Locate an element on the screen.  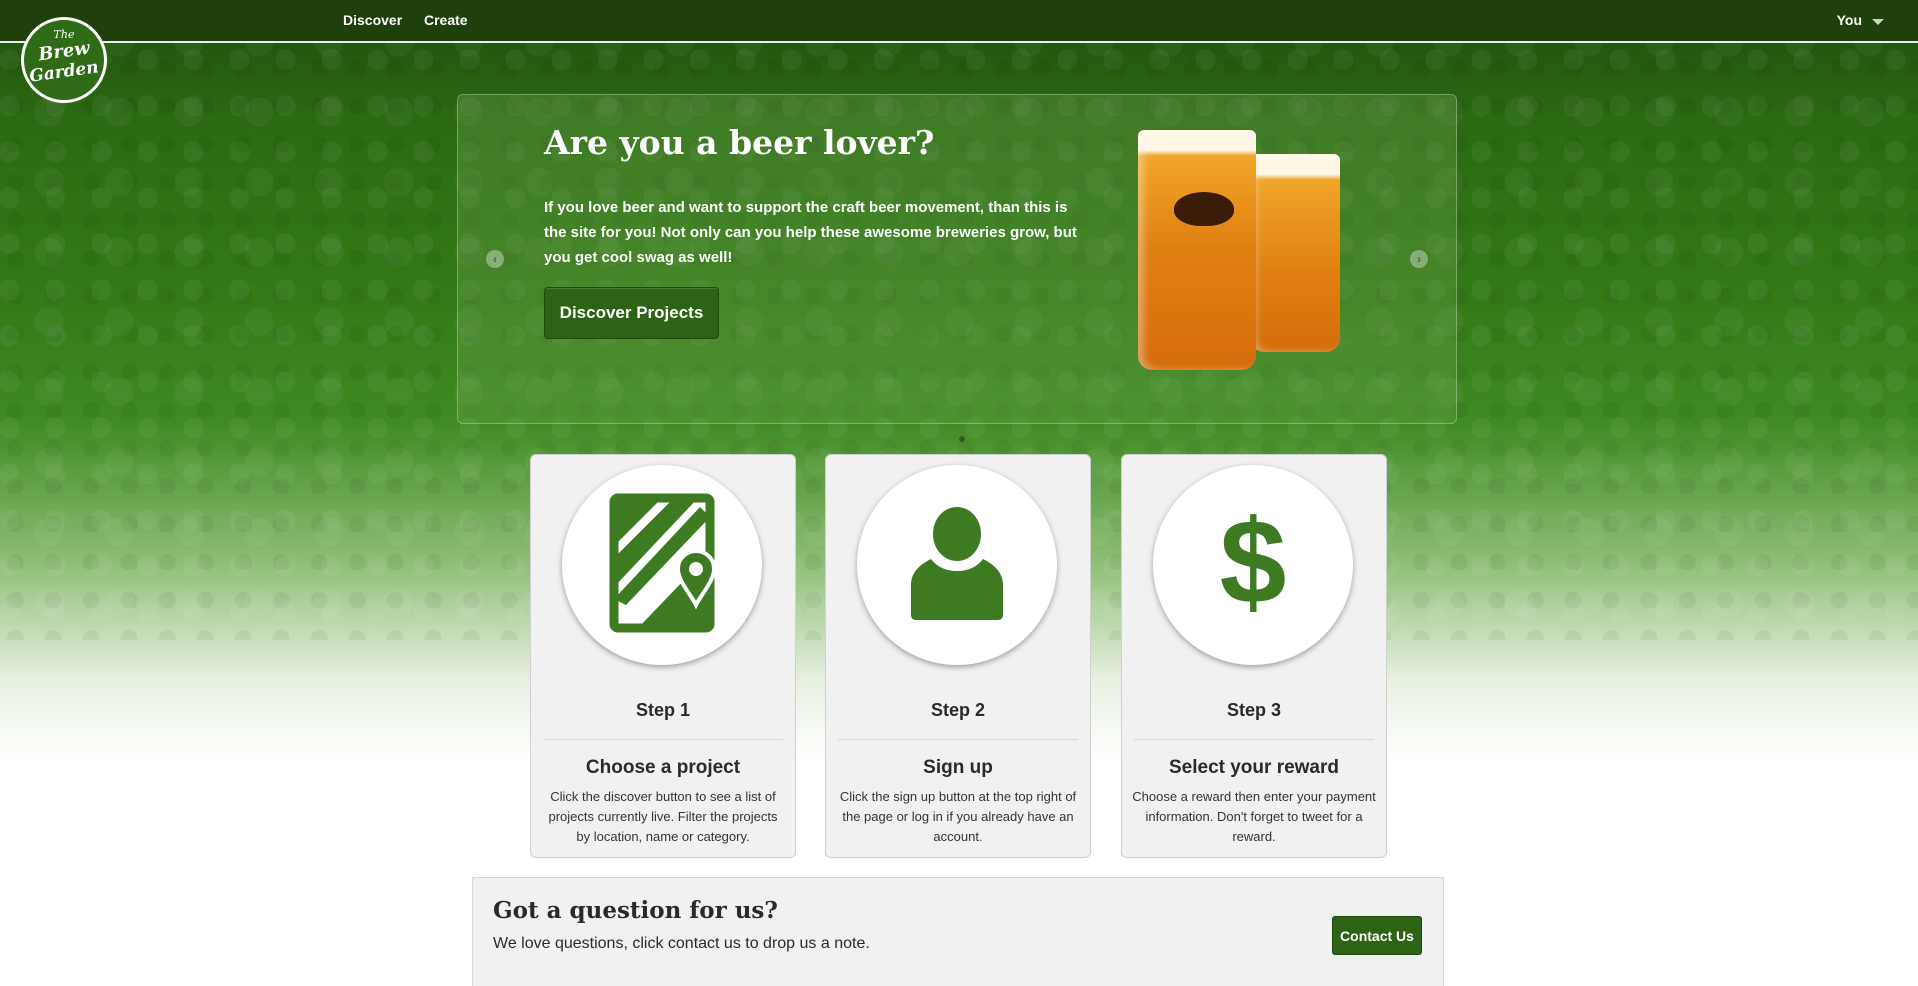
step-3-title: Step 3 is located at coordinates (1254, 710).